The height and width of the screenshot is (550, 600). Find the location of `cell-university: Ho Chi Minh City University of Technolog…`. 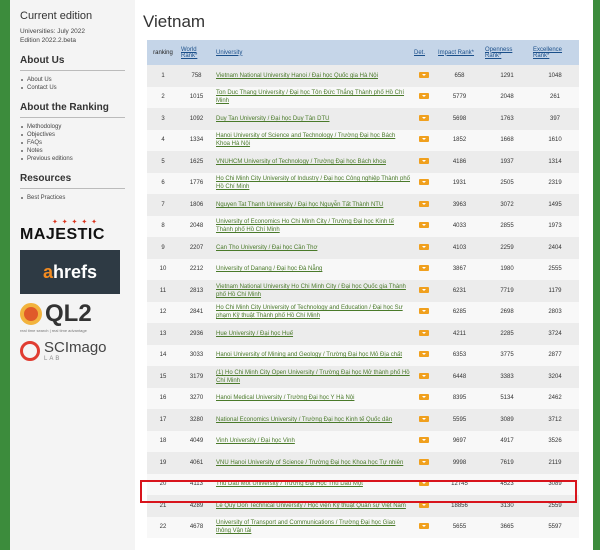

cell-university: Ho Chi Minh City University of Technolog… is located at coordinates (313, 312).